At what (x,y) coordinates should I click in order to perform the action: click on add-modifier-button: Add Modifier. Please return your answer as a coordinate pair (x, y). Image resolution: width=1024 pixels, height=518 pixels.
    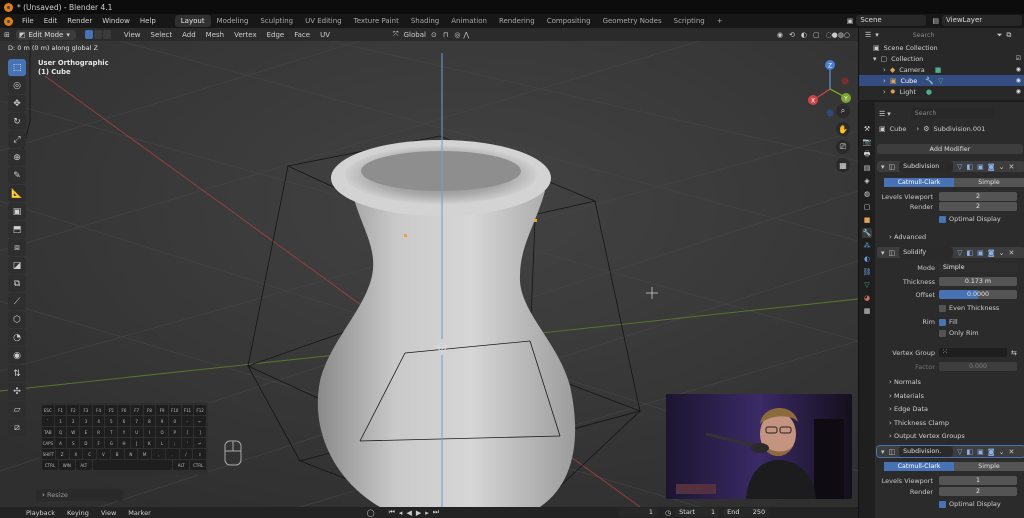
    Looking at the image, I should click on (950, 149).